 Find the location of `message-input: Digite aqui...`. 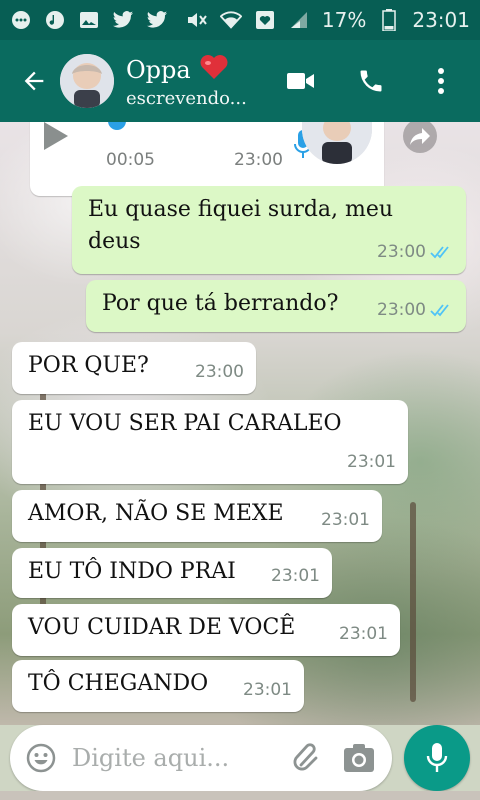

message-input: Digite aqui... is located at coordinates (181, 758).